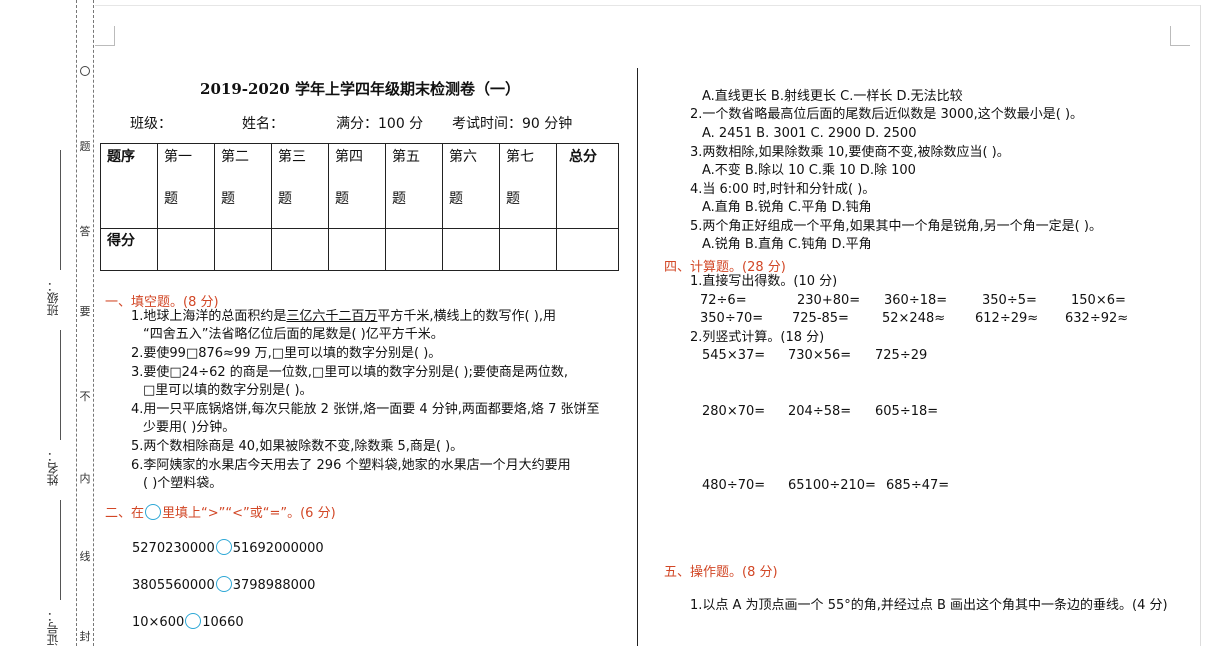  What do you see at coordinates (787, 244) in the screenshot?
I see `q3-5-options: A.锐角 B.直角 C.钝角 D.平角` at bounding box center [787, 244].